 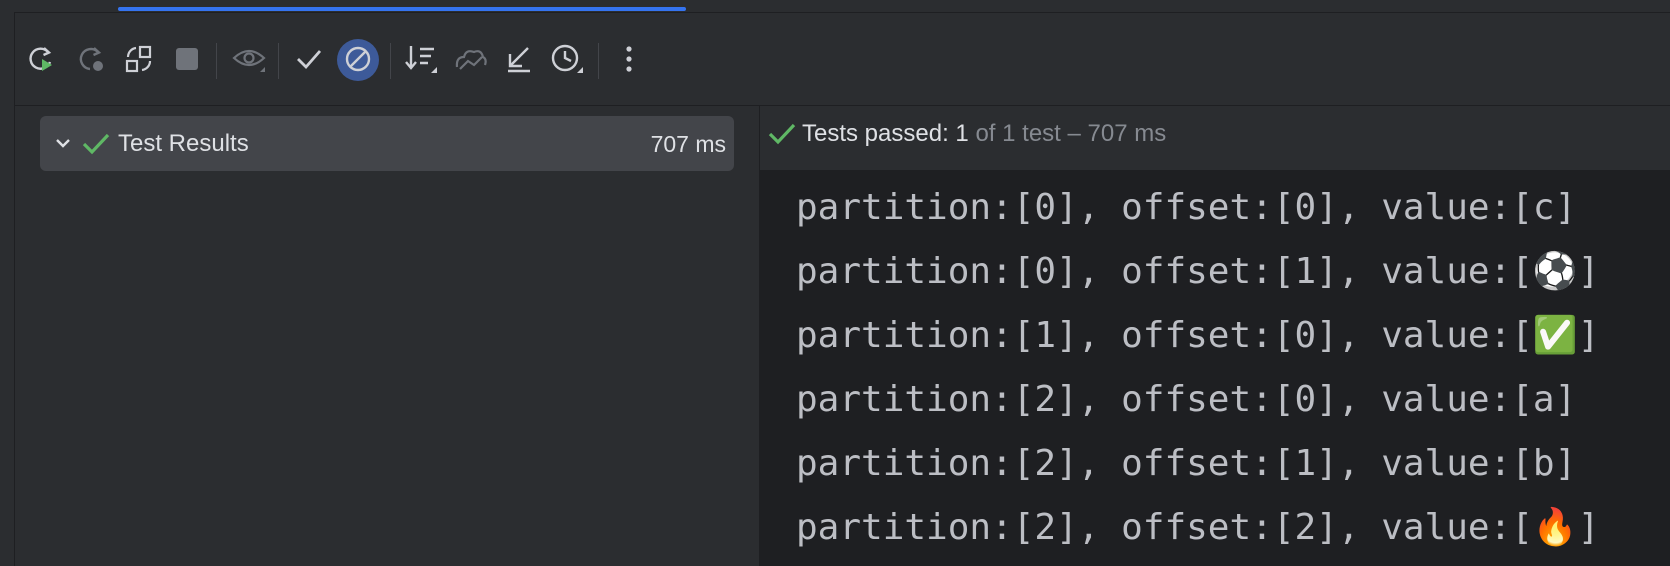 I want to click on console-line: partition:[2], offset:[2], value:[🔥], so click(x=1198, y=527).